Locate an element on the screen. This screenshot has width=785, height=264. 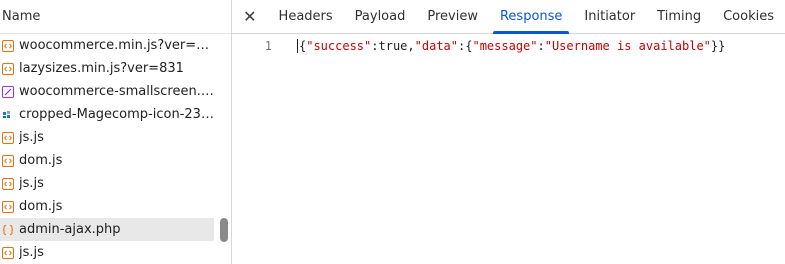
tab-preview: Preview is located at coordinates (452, 16).